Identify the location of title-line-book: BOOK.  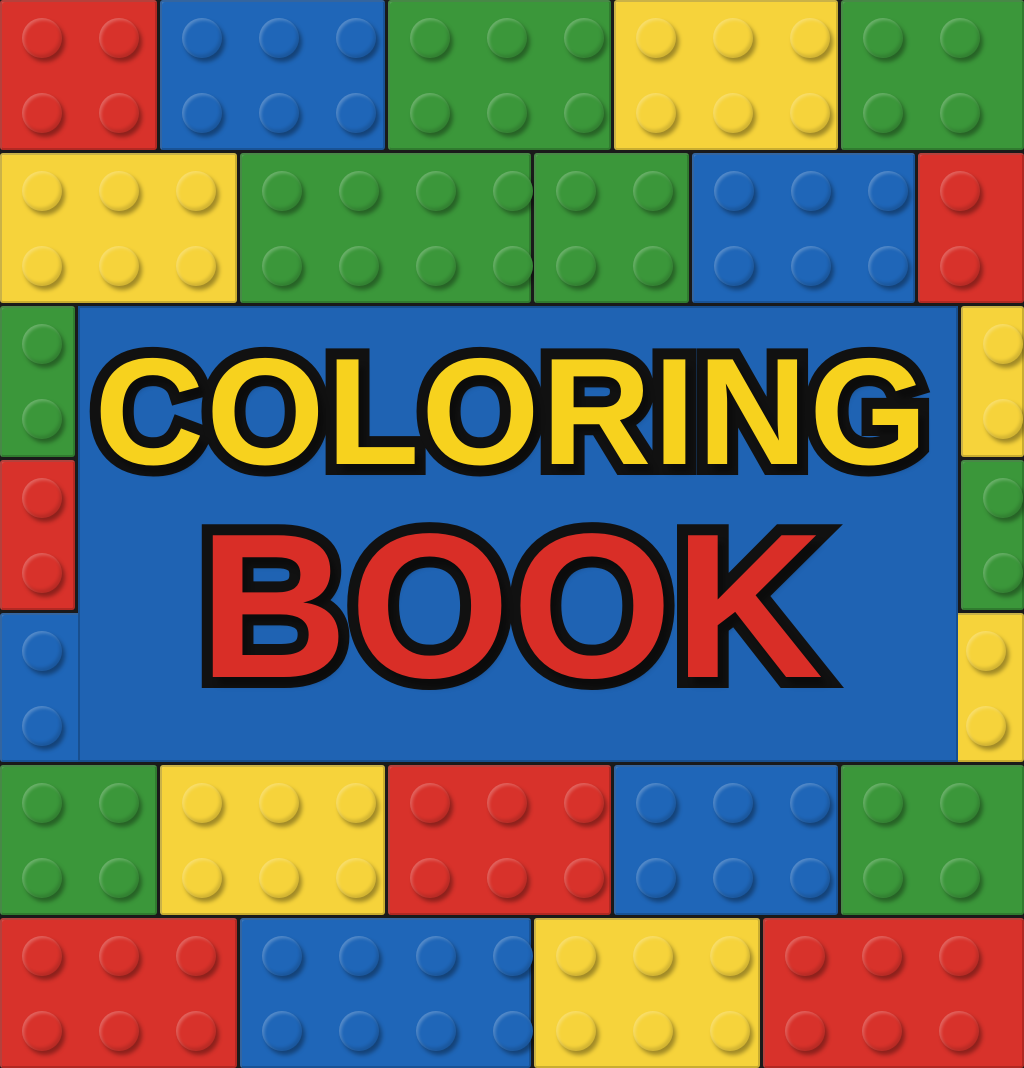
(511, 606).